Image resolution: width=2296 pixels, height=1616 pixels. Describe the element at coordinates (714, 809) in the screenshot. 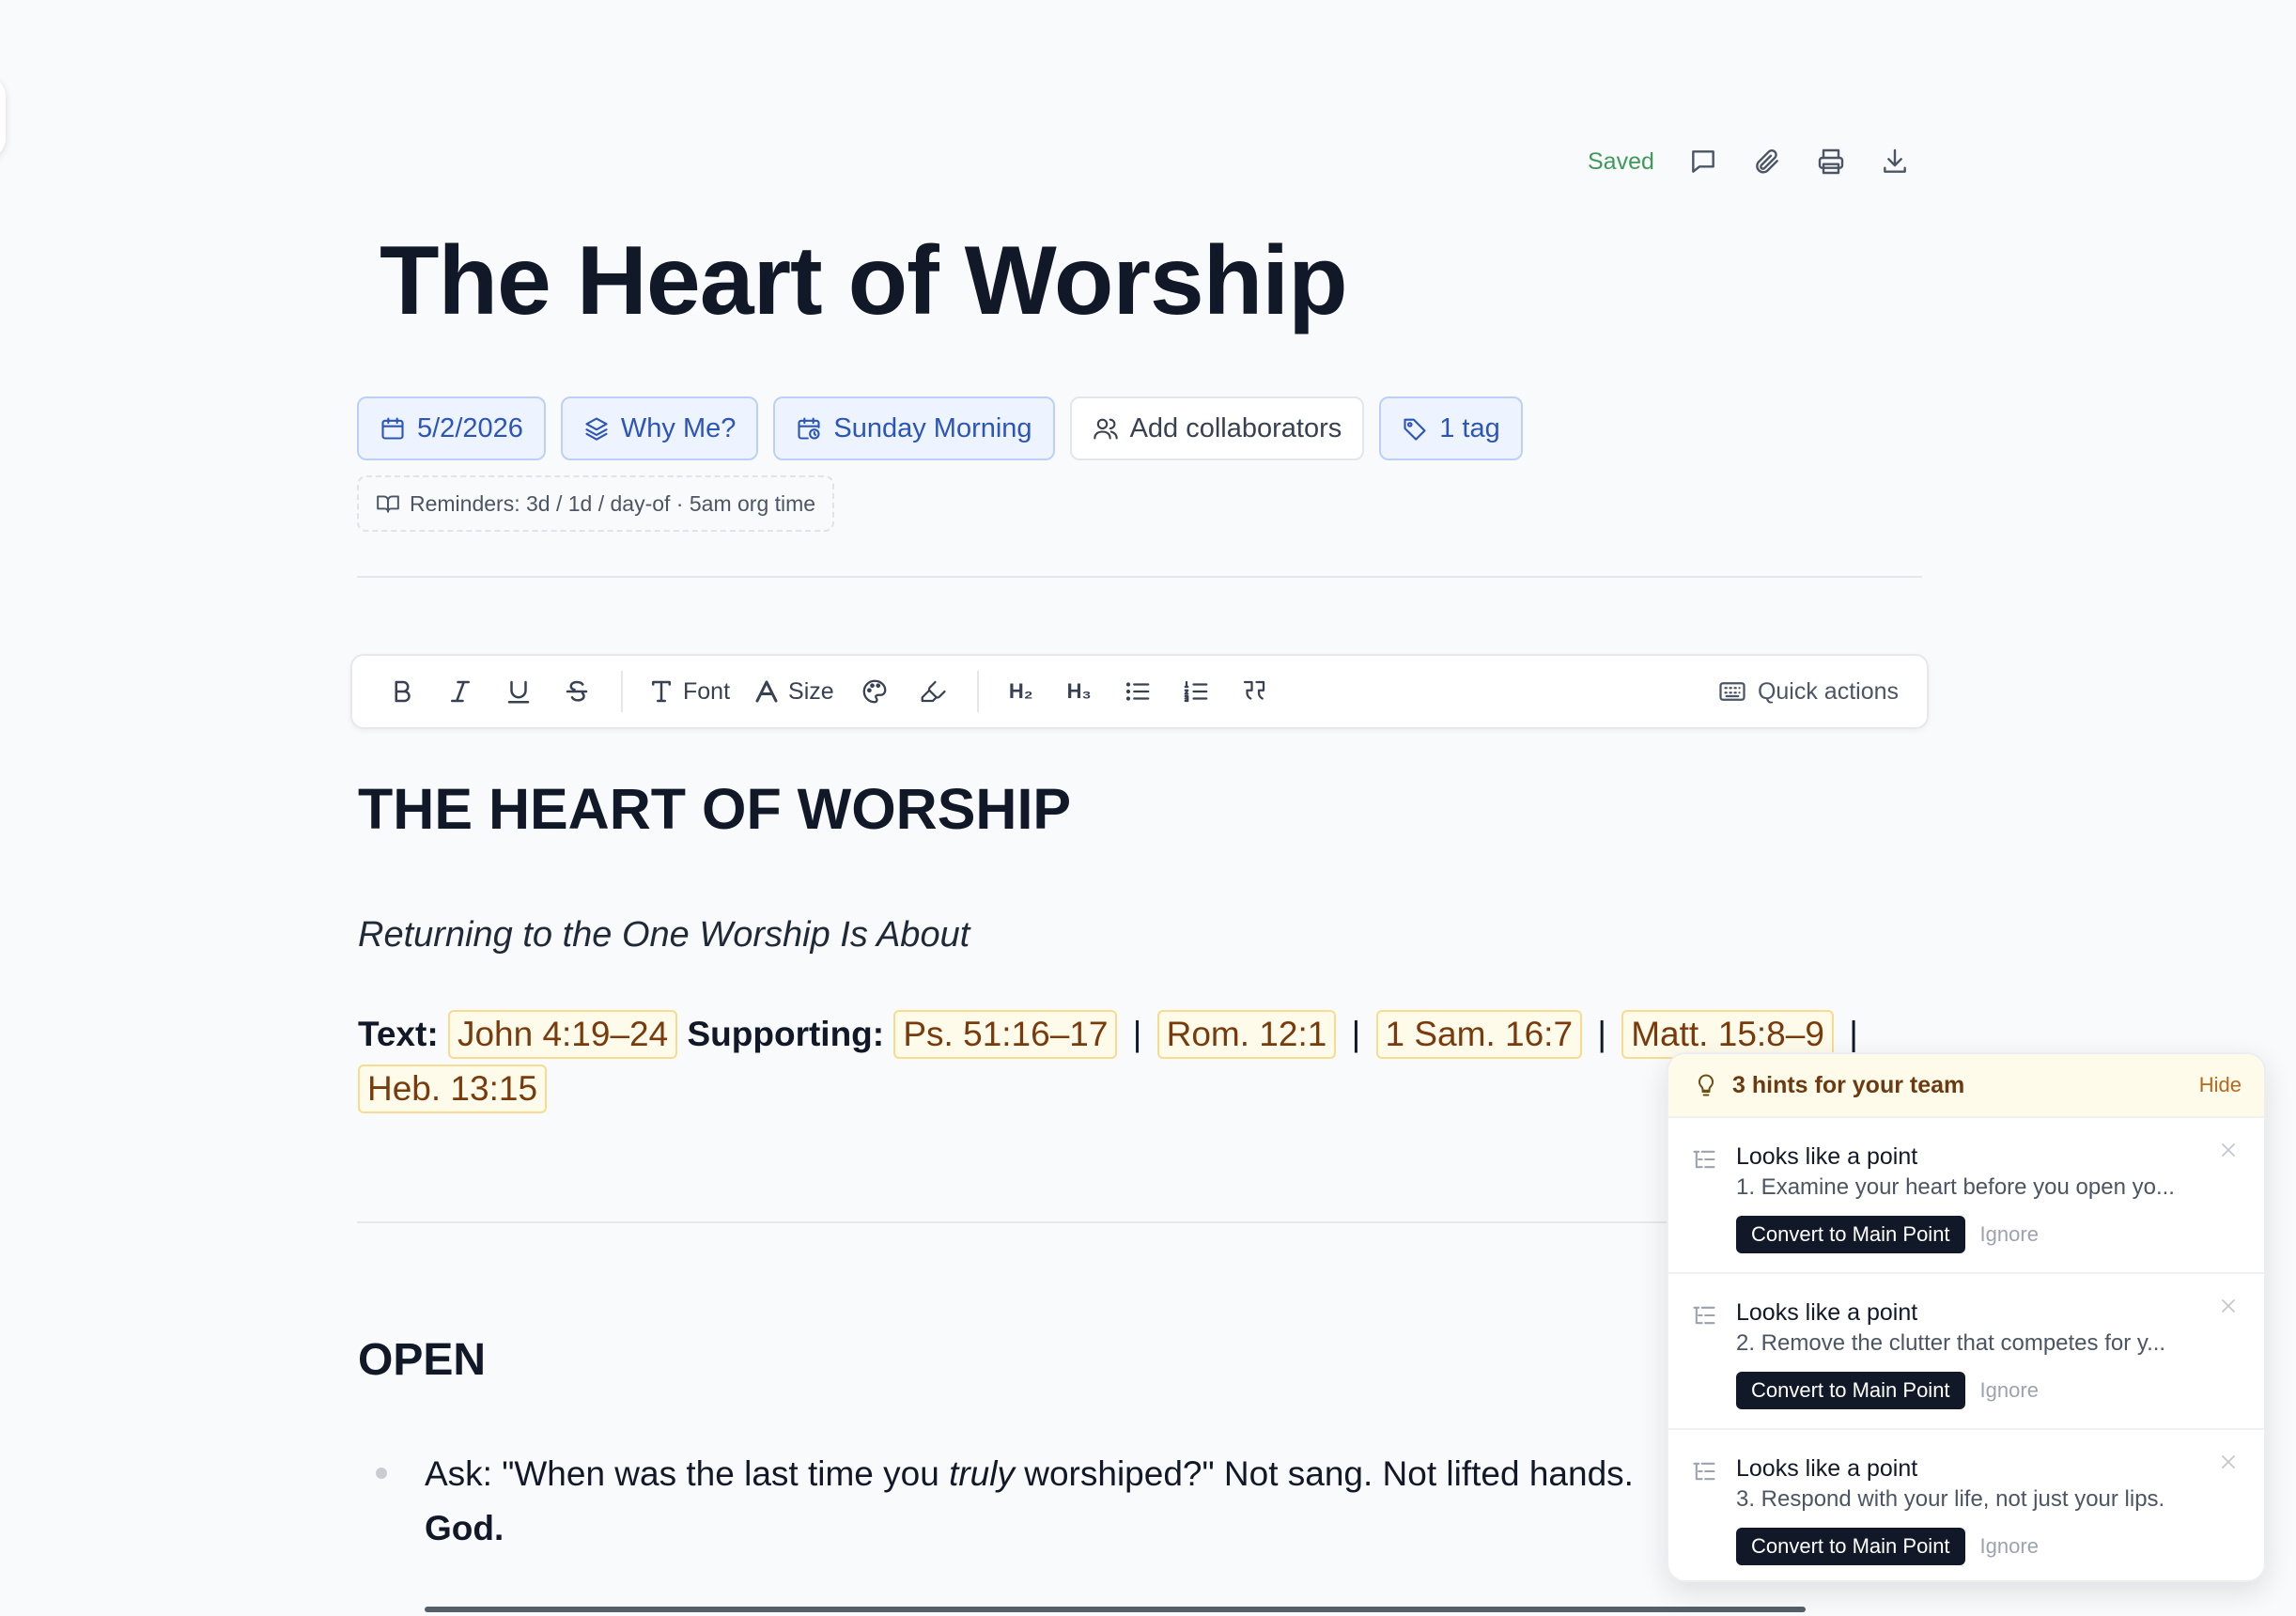

I see `sermon-heading: THE HEART OF WORSHIP` at that location.